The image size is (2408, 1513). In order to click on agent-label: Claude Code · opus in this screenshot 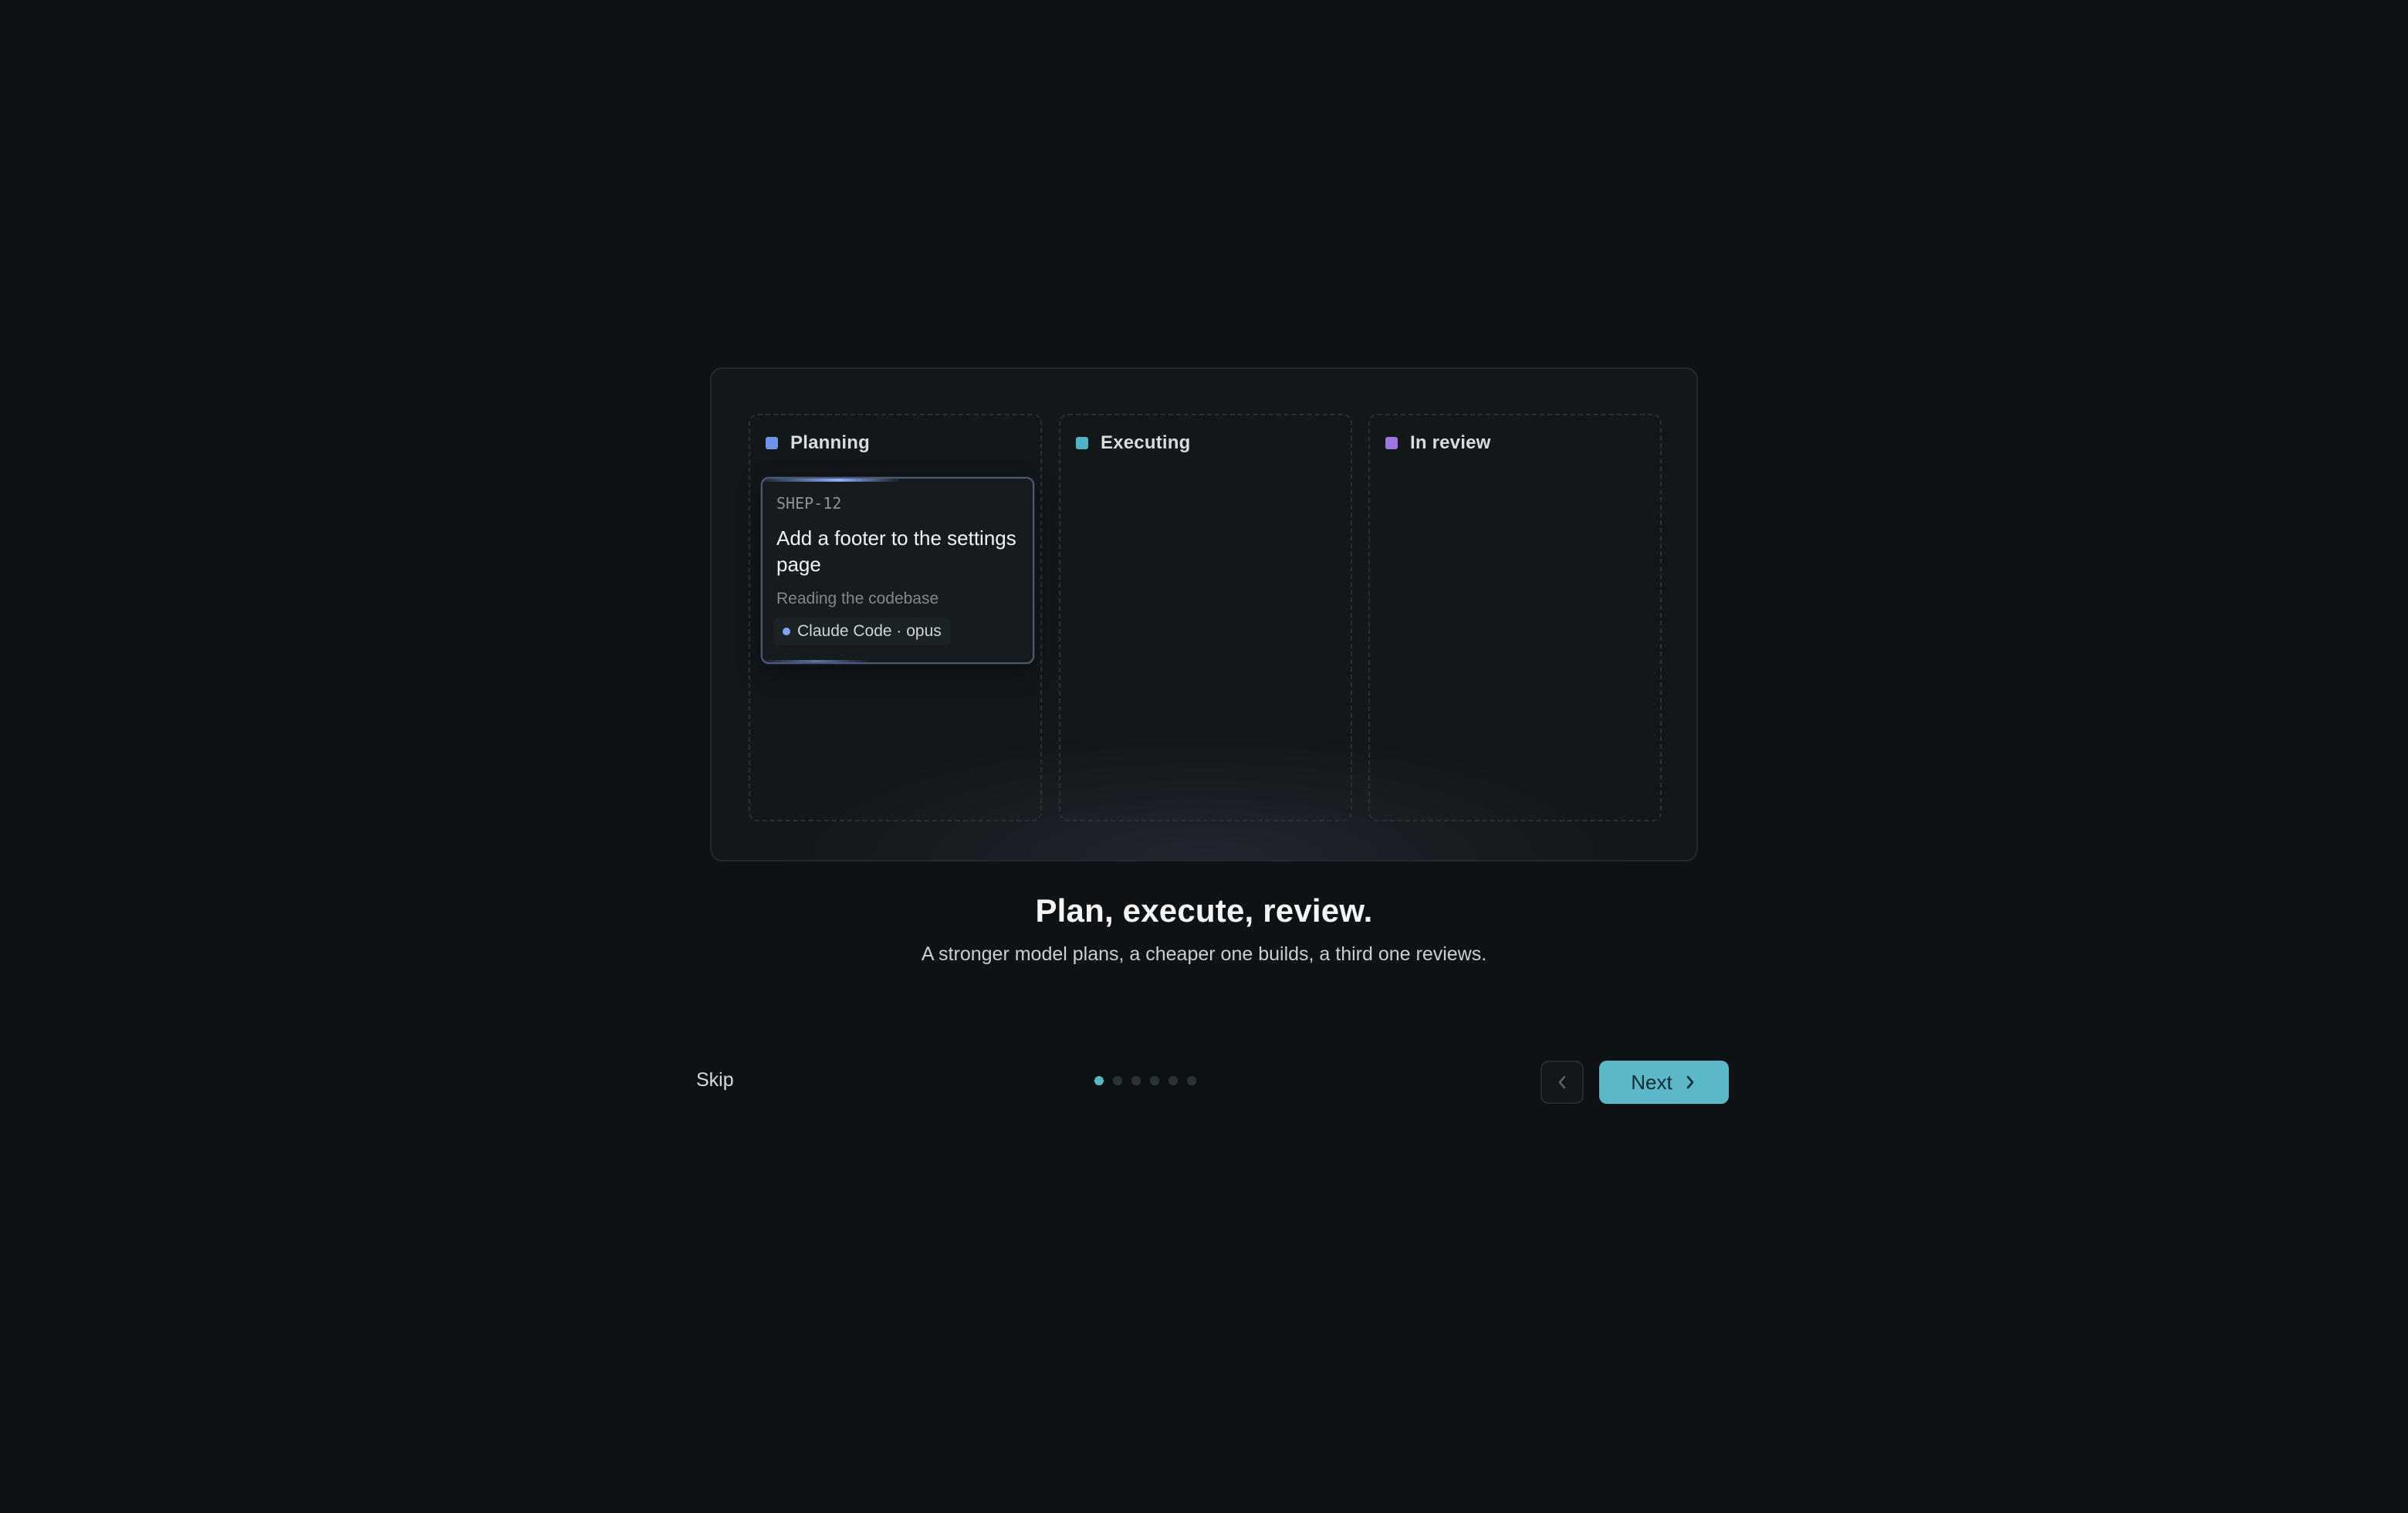, I will do `click(870, 631)`.